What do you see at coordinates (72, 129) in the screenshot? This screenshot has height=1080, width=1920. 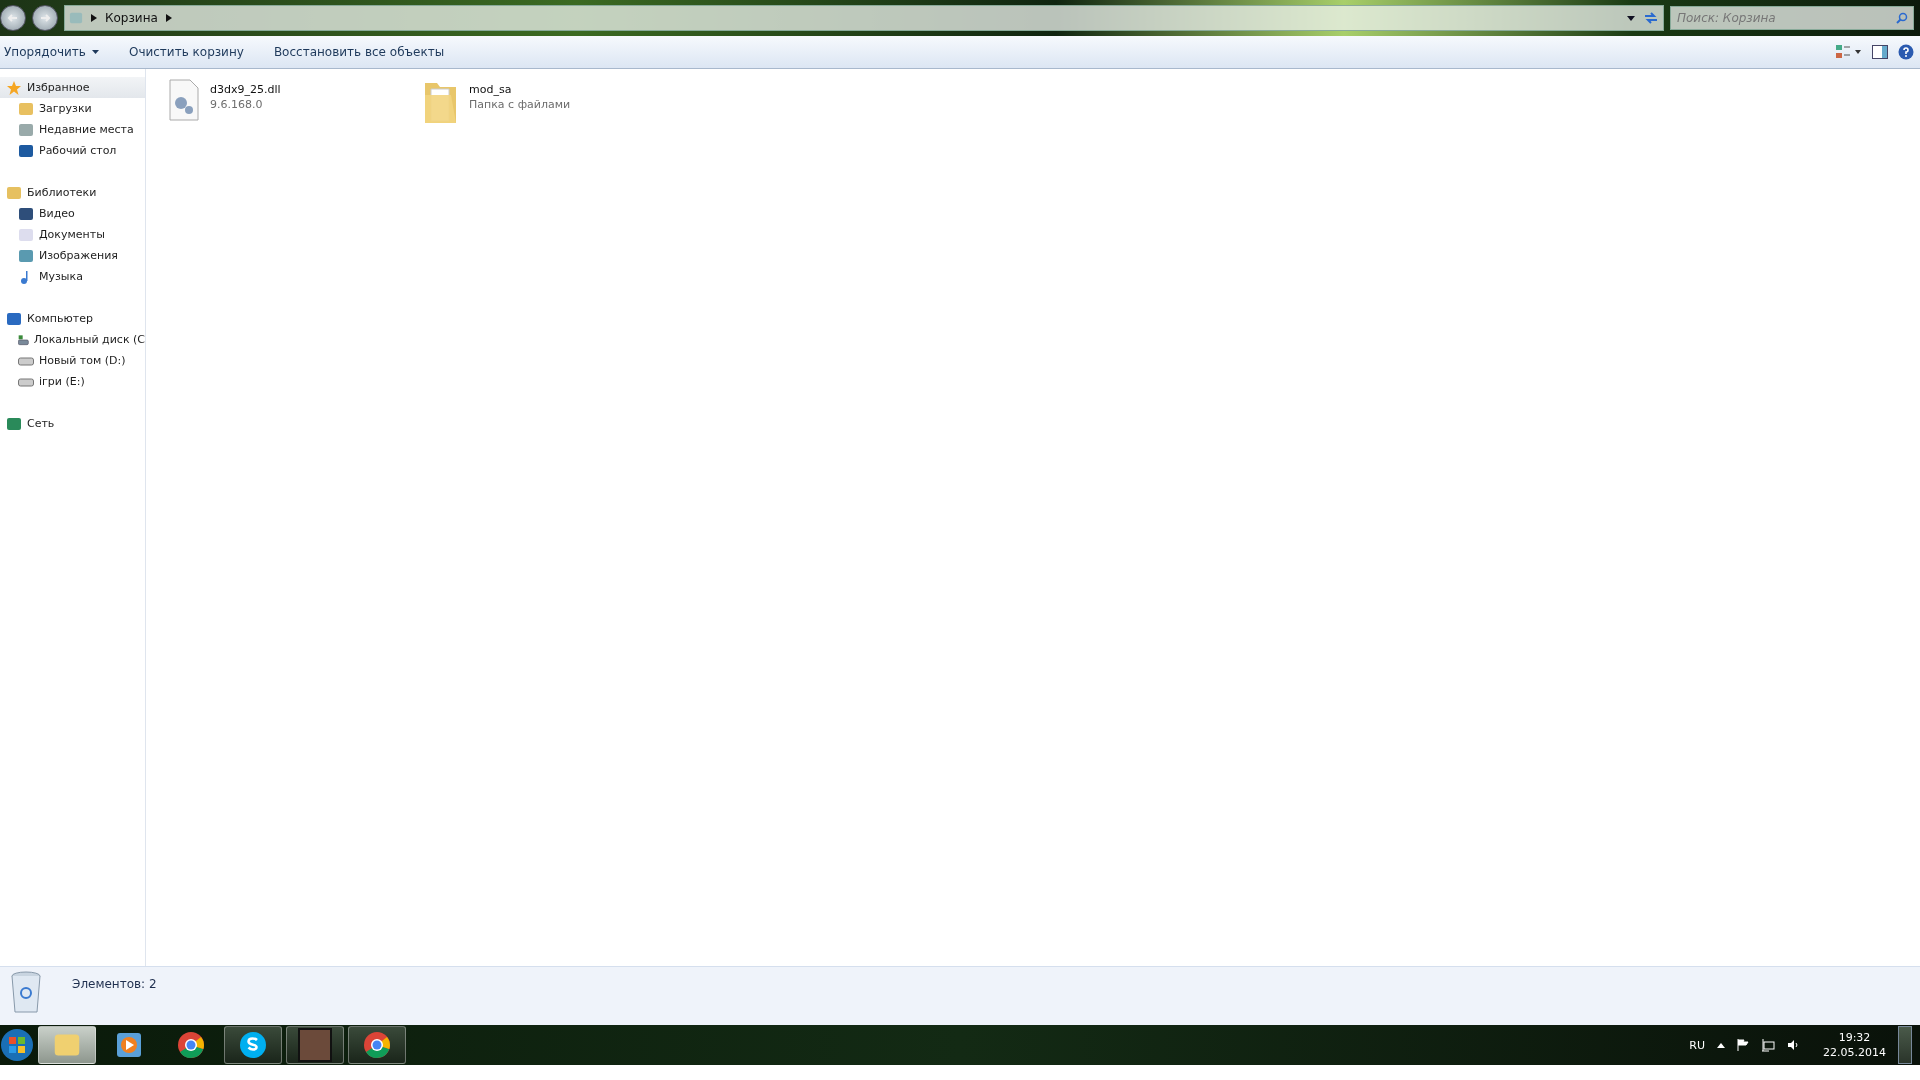 I see `sidebar-item: Недавние места` at bounding box center [72, 129].